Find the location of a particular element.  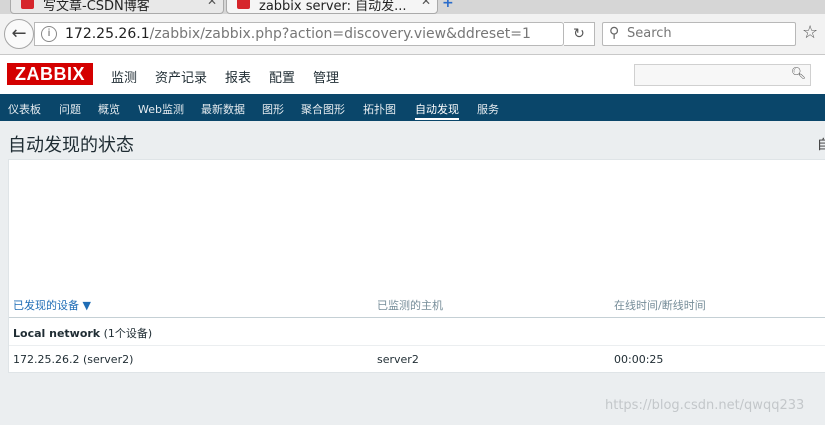

zabbix-search-box: 🔍︎ is located at coordinates (722, 75).